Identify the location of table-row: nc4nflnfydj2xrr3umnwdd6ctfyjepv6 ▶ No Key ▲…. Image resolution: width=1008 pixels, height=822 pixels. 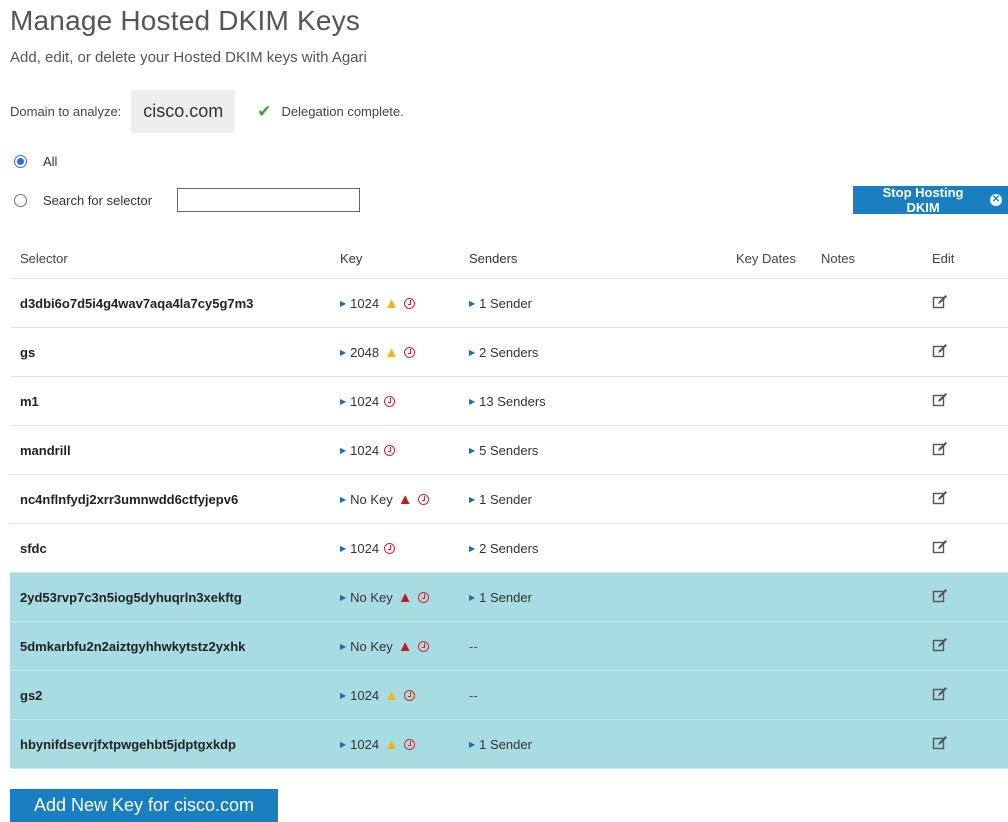
(509, 499).